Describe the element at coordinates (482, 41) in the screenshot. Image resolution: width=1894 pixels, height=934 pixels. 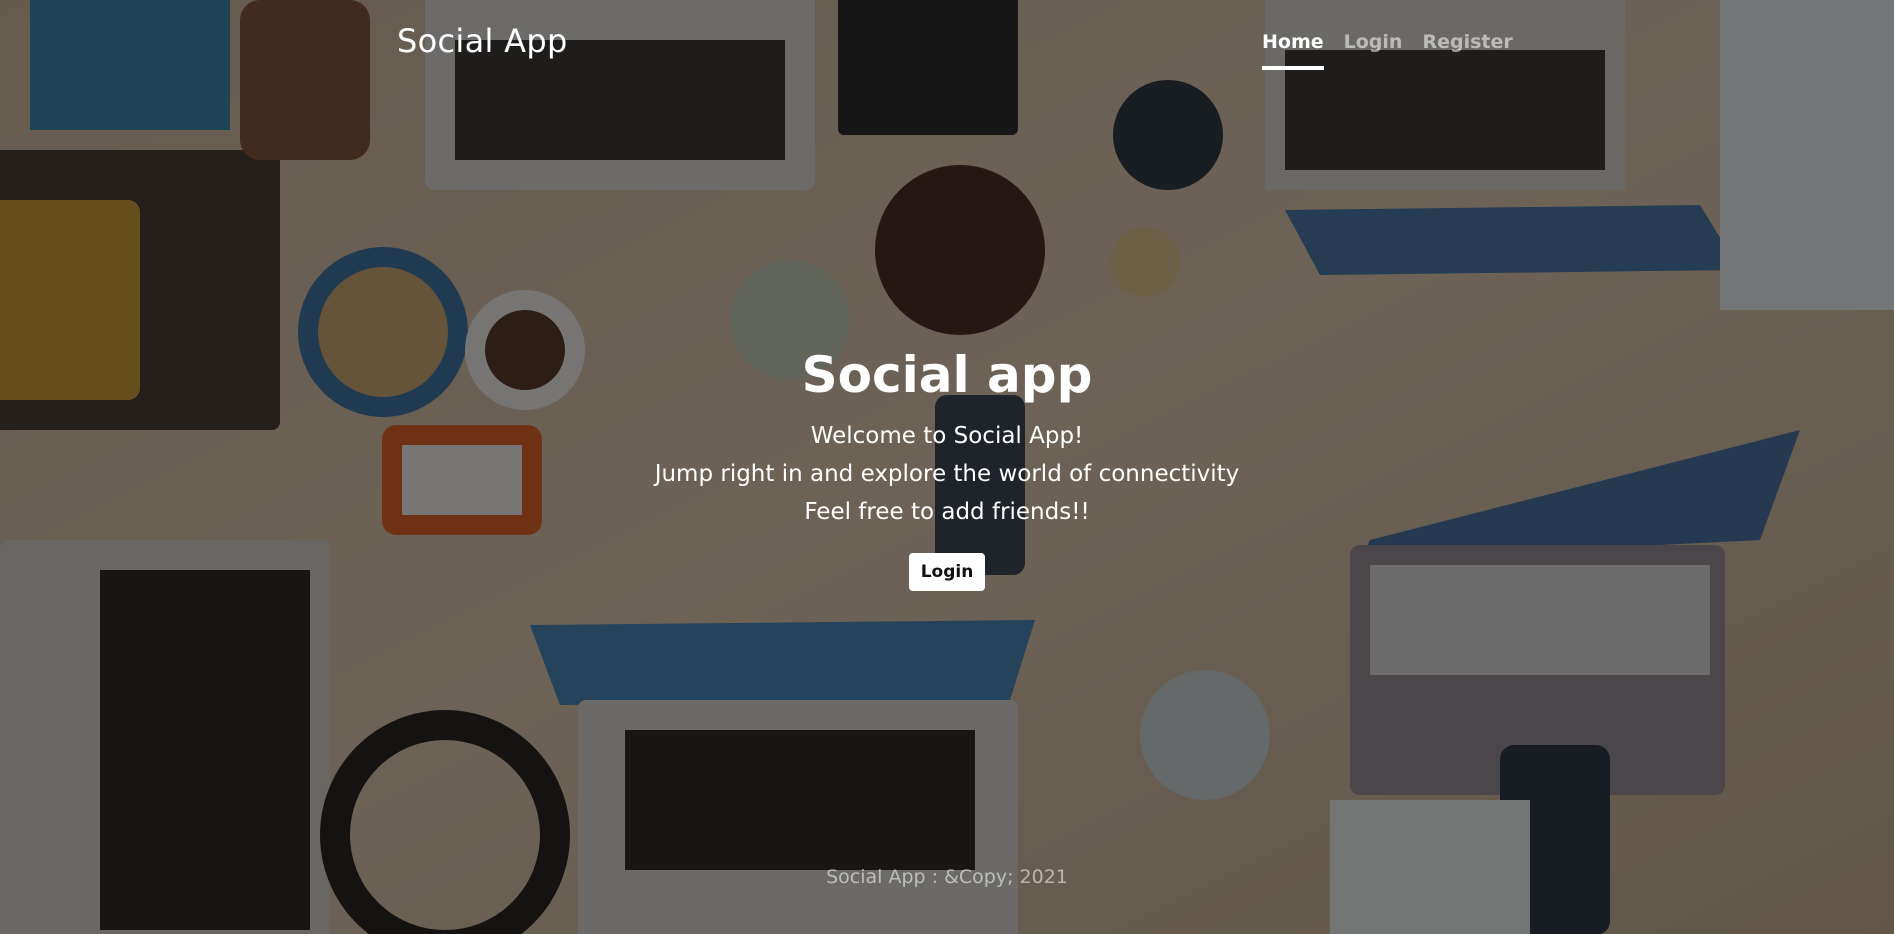
I see `brand-logo: Social App` at that location.